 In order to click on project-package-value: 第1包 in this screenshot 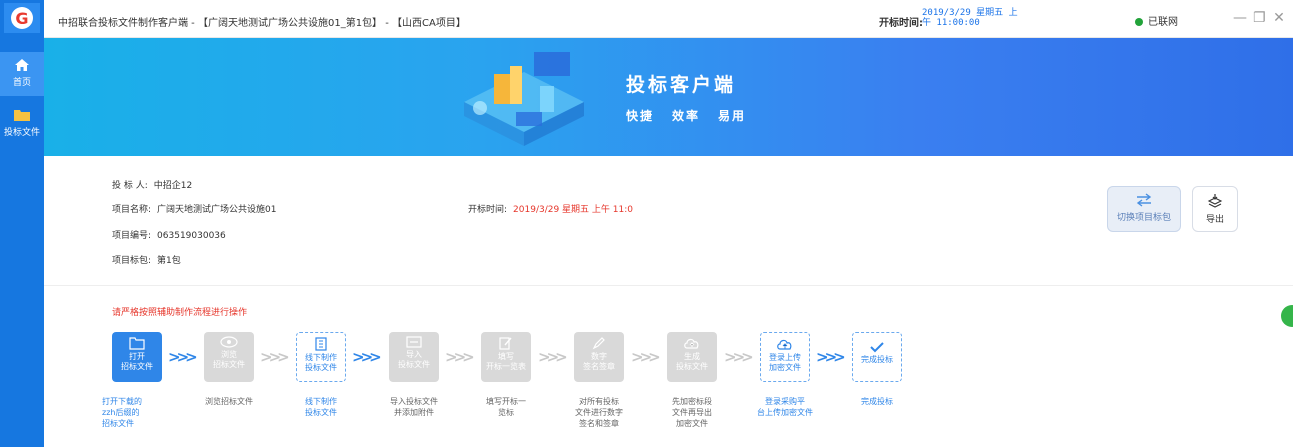, I will do `click(169, 261)`.